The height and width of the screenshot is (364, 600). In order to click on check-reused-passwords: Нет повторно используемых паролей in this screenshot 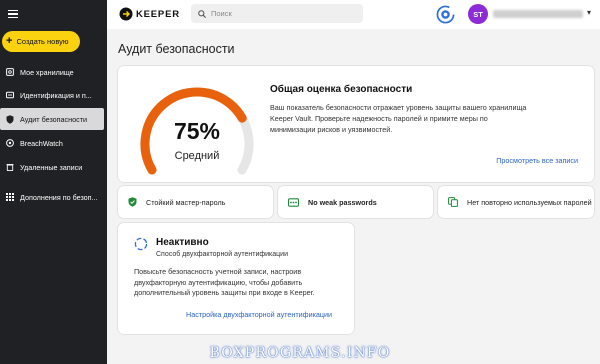, I will do `click(516, 202)`.